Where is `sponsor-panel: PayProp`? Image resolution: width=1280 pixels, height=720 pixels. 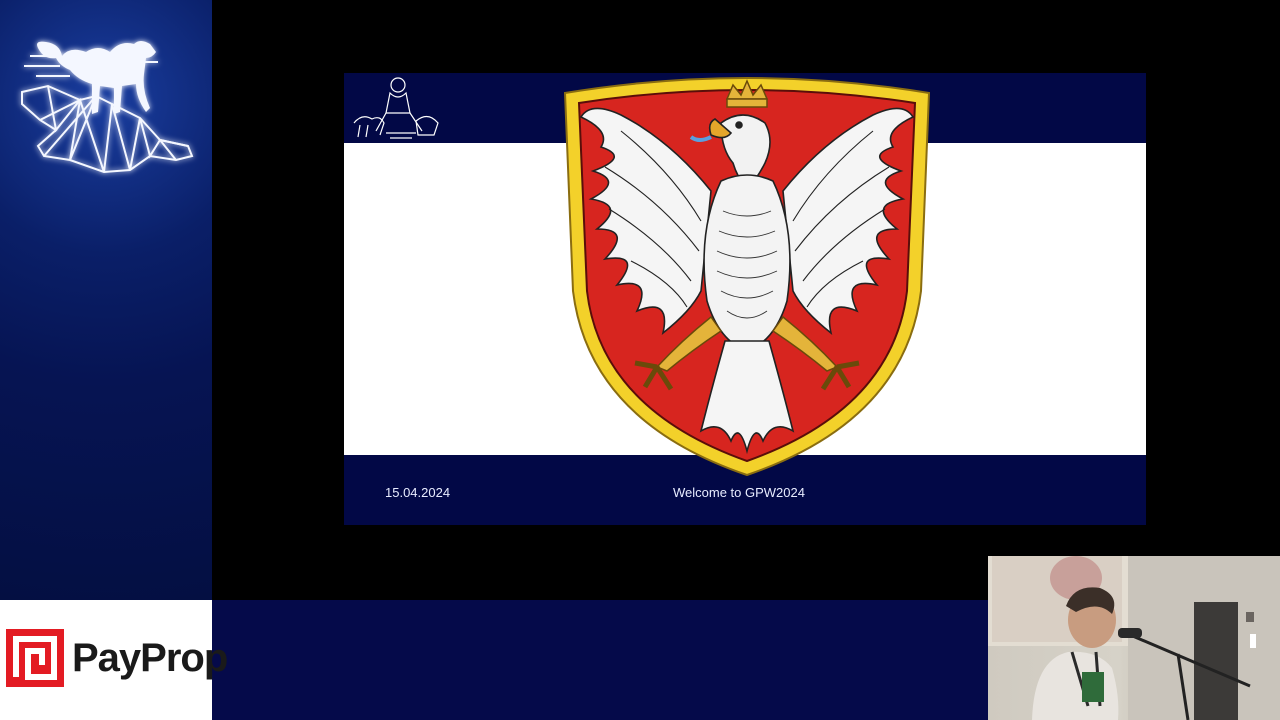 sponsor-panel: PayProp is located at coordinates (114, 660).